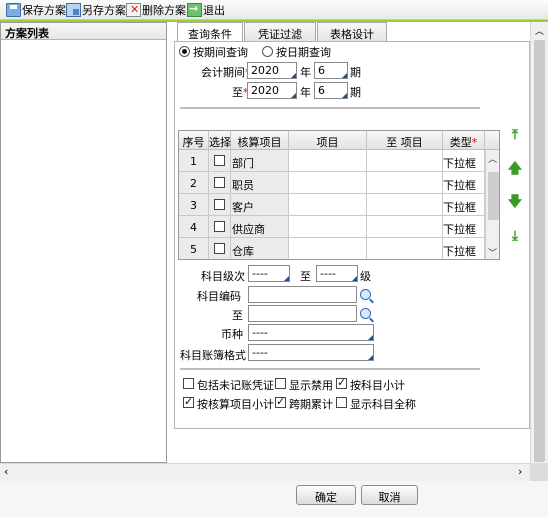  I want to click on save-as-scheme-button: 另存方案, so click(96, 10).